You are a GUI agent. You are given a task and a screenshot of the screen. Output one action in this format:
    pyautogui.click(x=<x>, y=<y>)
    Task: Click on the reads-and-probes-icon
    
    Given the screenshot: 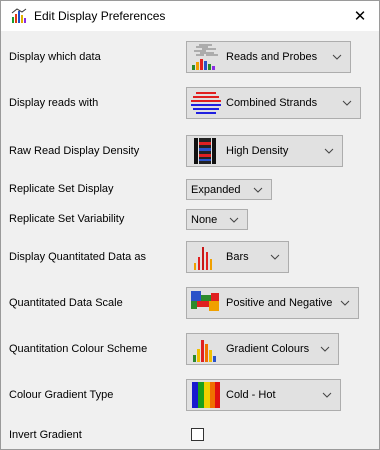 What is the action you would take?
    pyautogui.click(x=205, y=57)
    